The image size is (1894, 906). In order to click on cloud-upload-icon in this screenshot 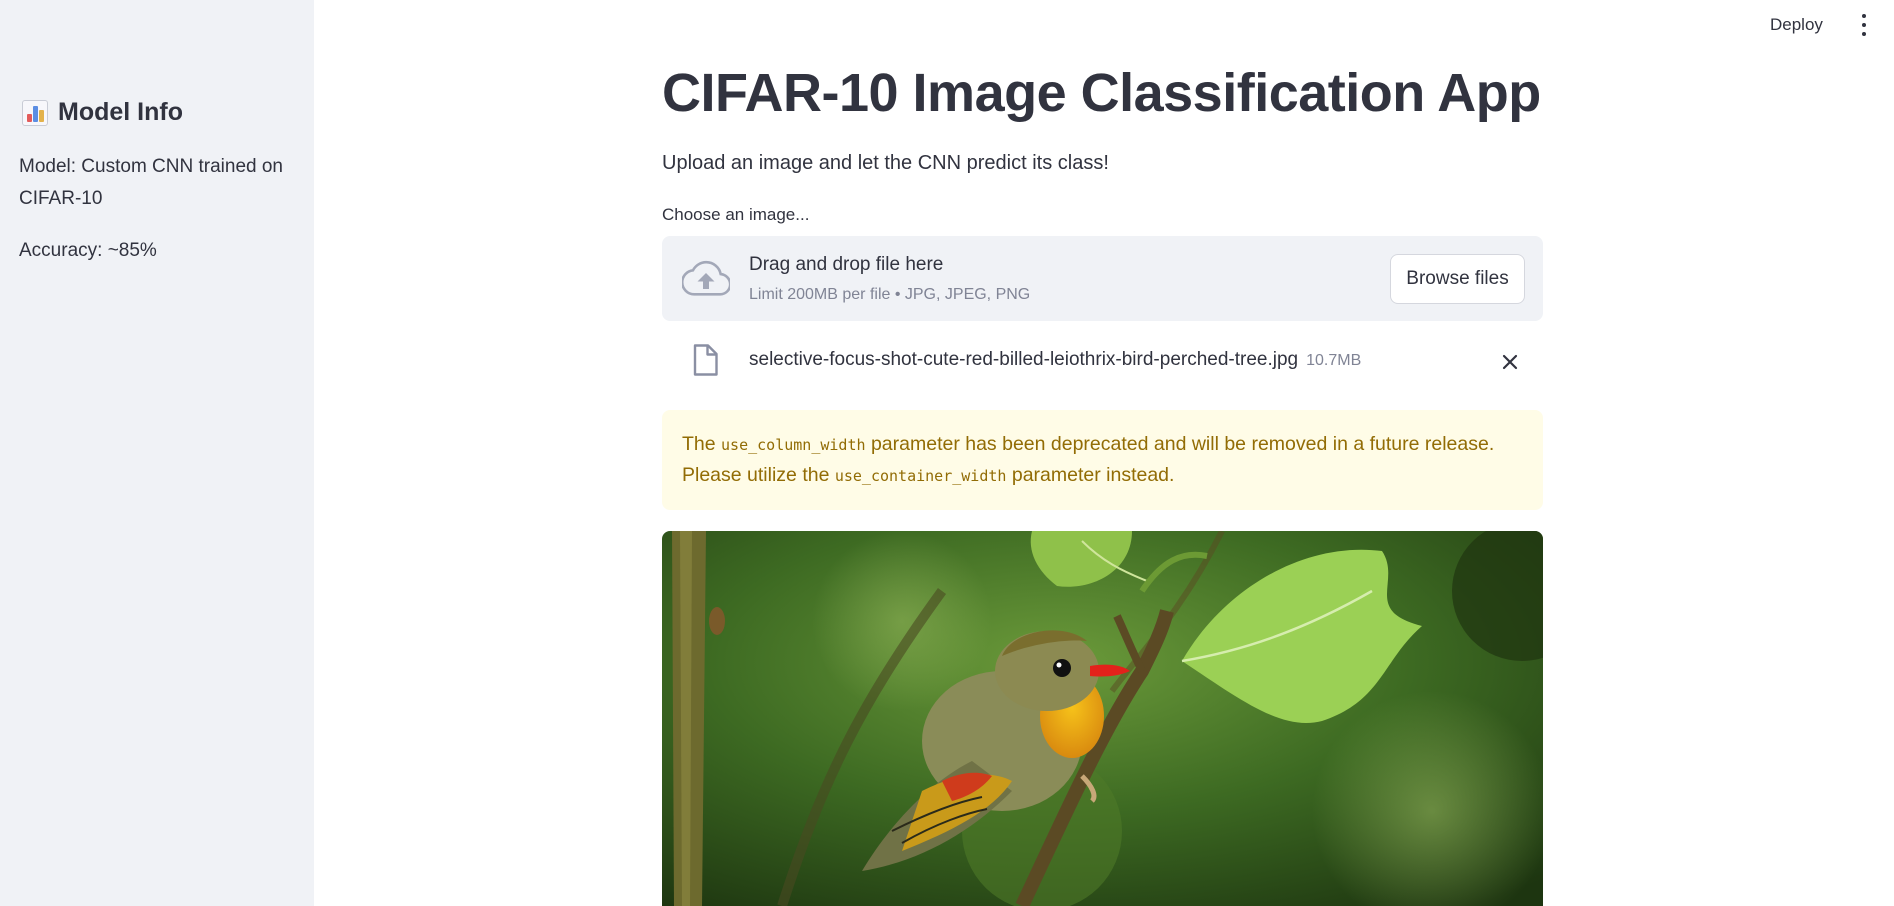, I will do `click(706, 278)`.